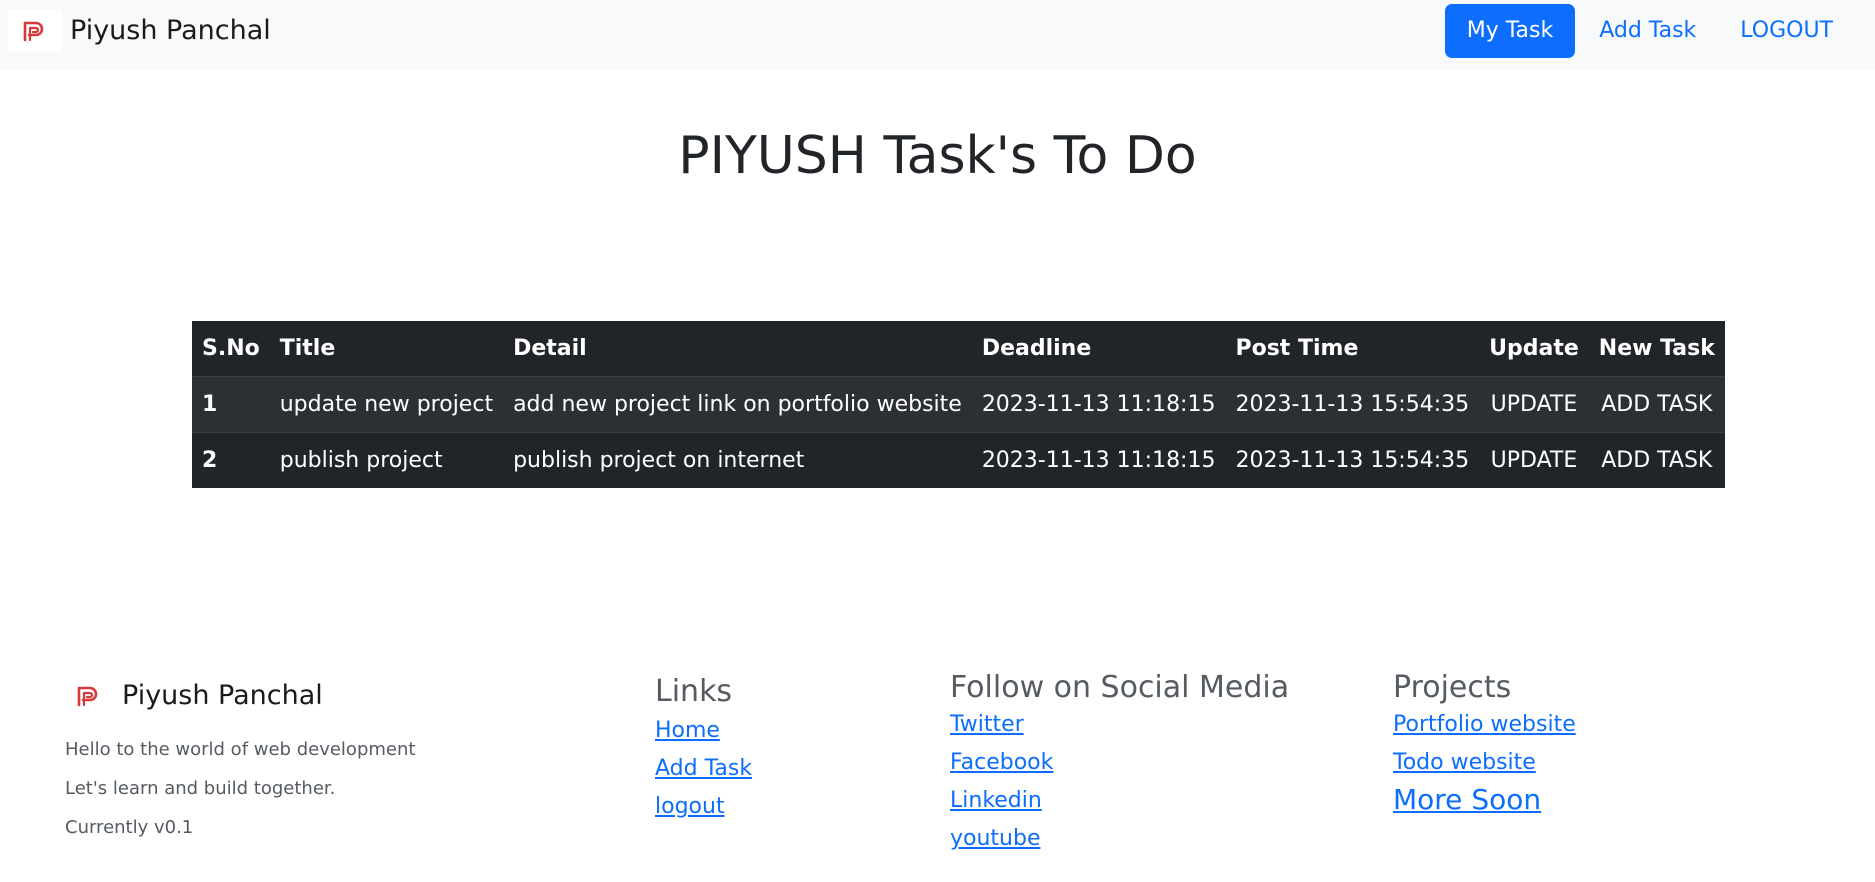  I want to click on row-sno: 2, so click(210, 460).